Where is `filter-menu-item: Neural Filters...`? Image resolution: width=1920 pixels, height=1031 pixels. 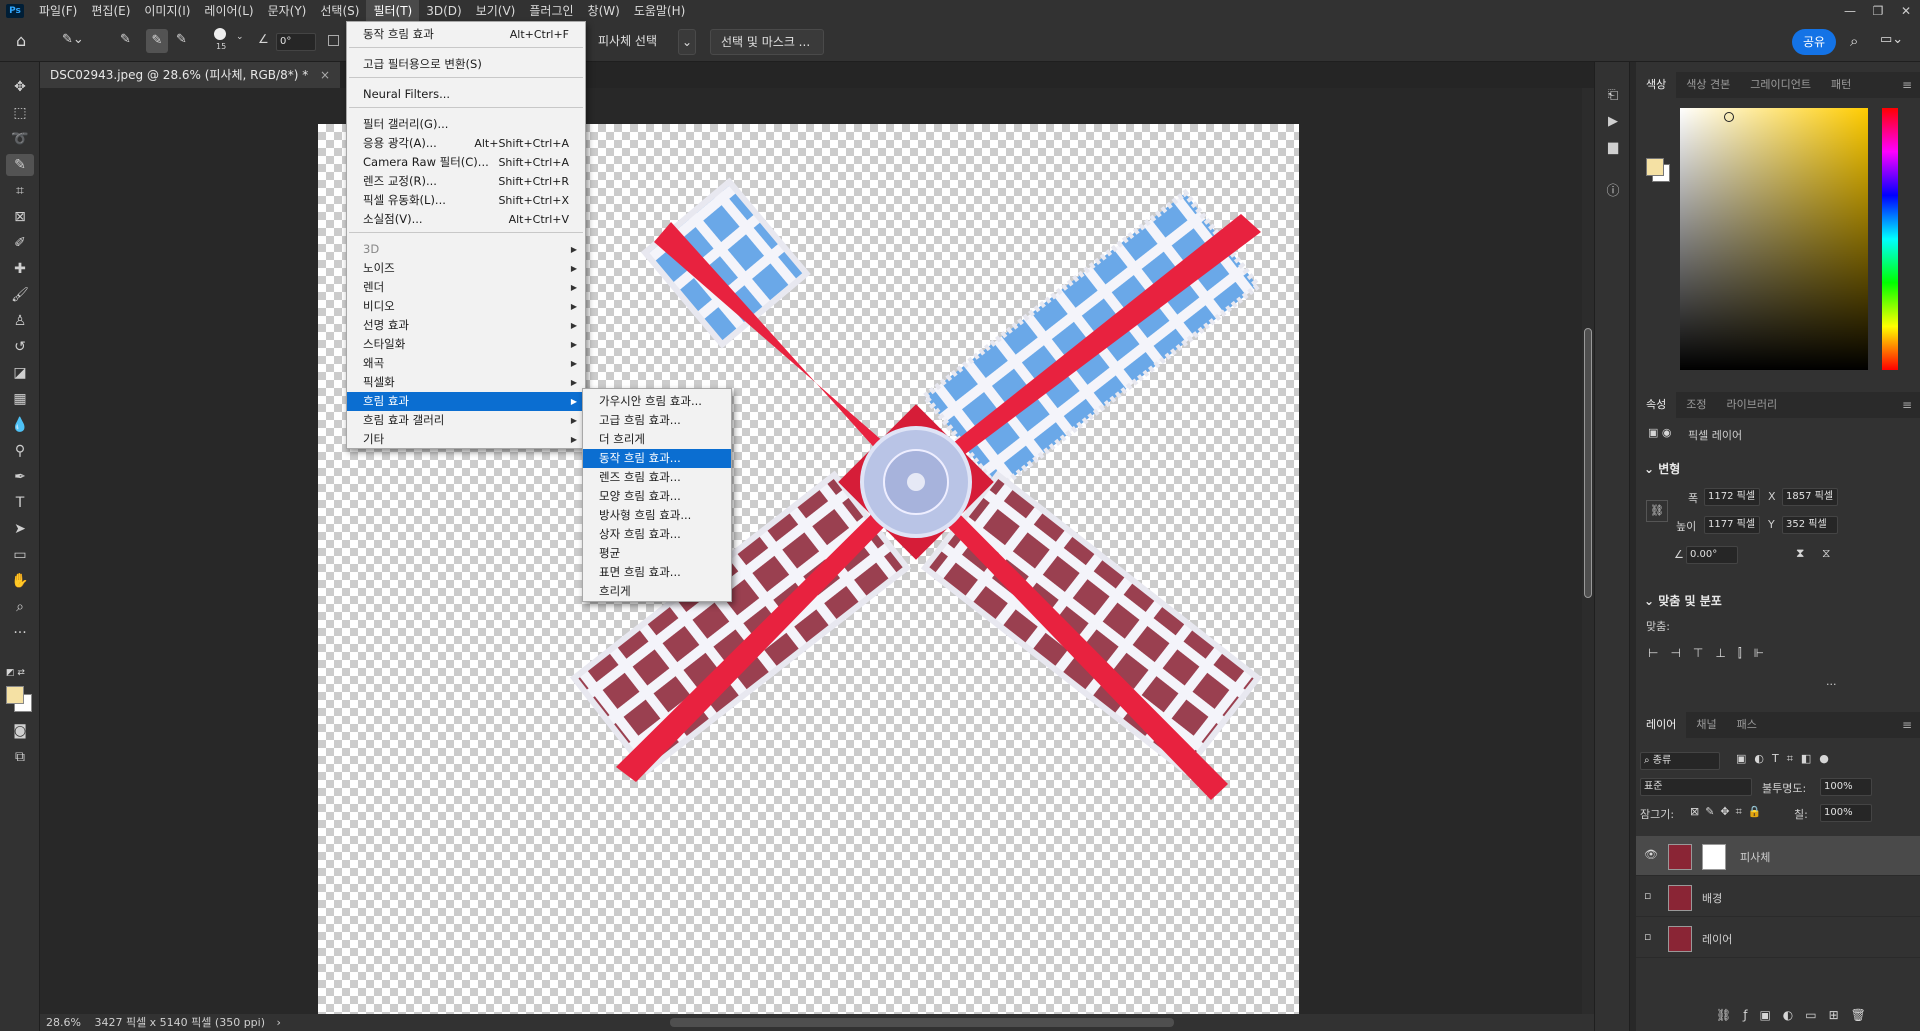
filter-menu-item: Neural Filters... is located at coordinates (466, 94).